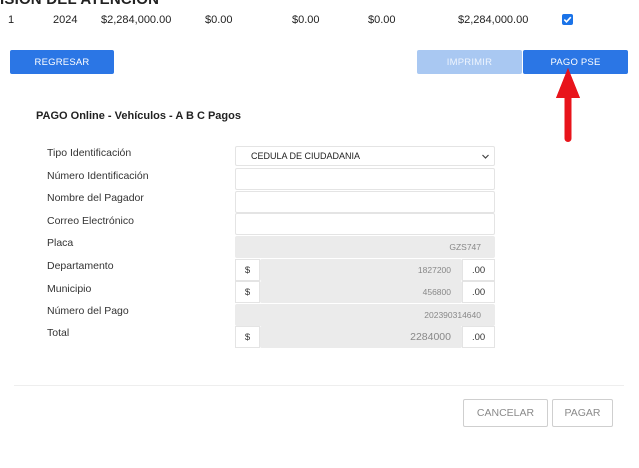 This screenshot has width=639, height=468. Describe the element at coordinates (568, 105) in the screenshot. I see `annotation-arrow-icon` at that location.